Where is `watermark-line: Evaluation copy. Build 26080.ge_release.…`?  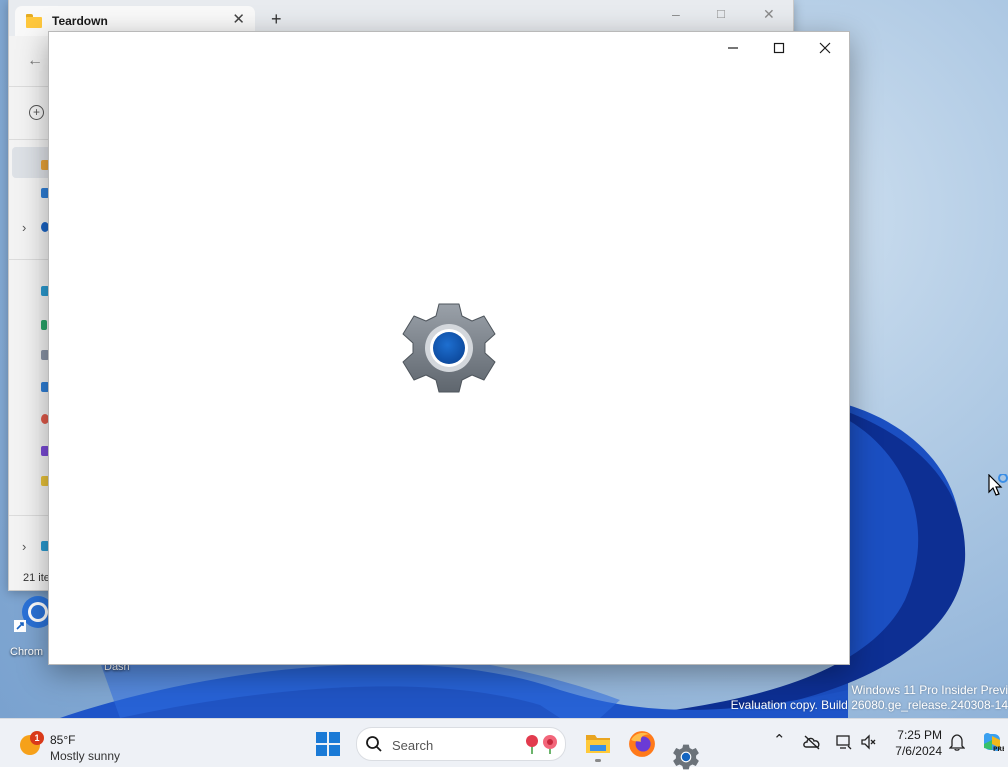 watermark-line: Evaluation copy. Build 26080.ge_release.… is located at coordinates (869, 705).